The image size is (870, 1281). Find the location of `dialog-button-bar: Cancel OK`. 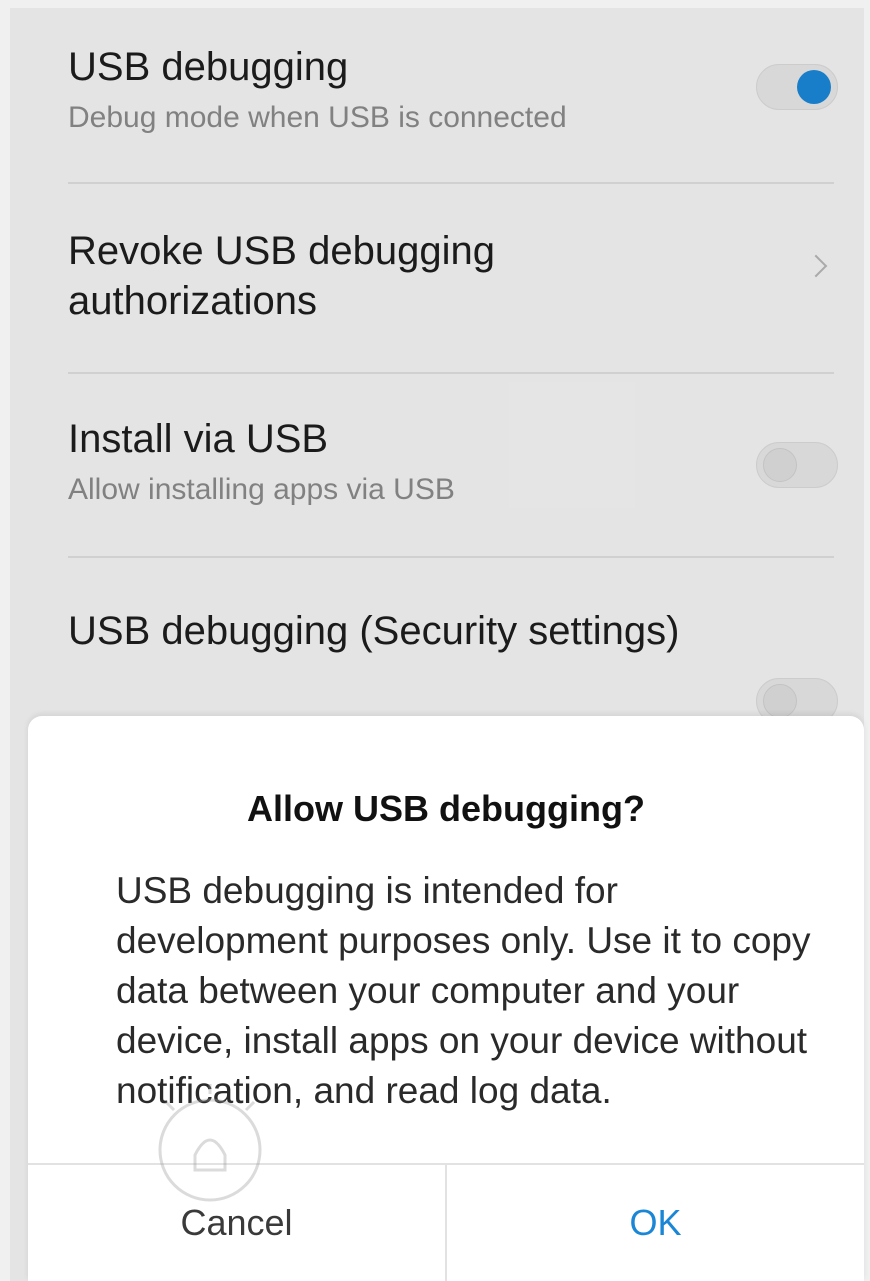

dialog-button-bar: Cancel OK is located at coordinates (446, 1222).